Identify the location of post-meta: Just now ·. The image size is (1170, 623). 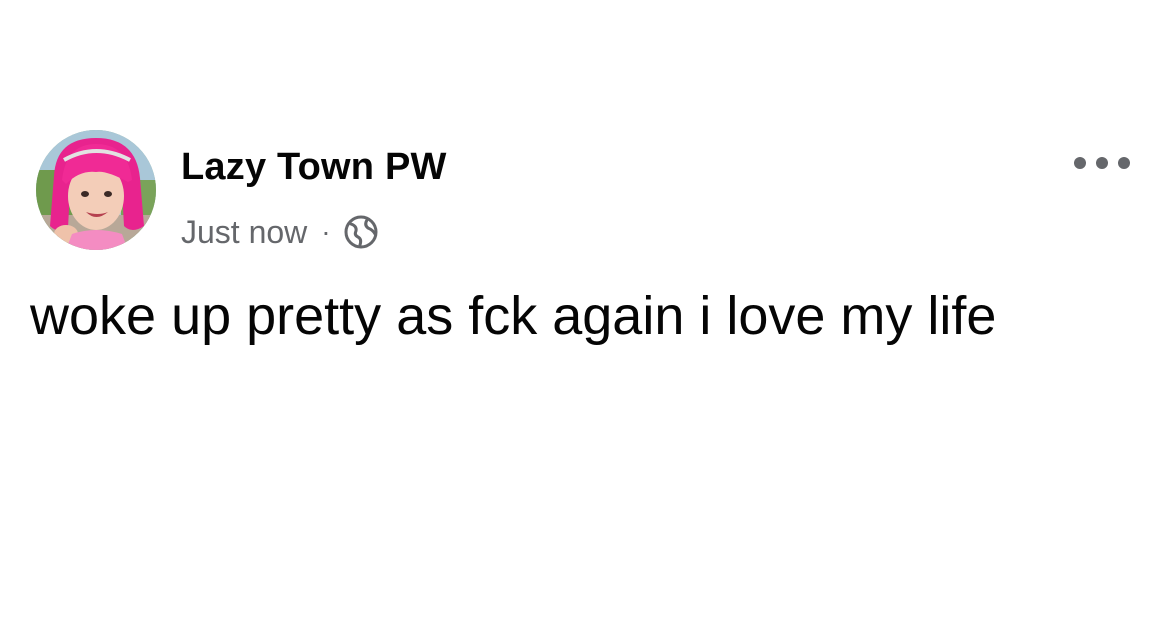
(280, 232).